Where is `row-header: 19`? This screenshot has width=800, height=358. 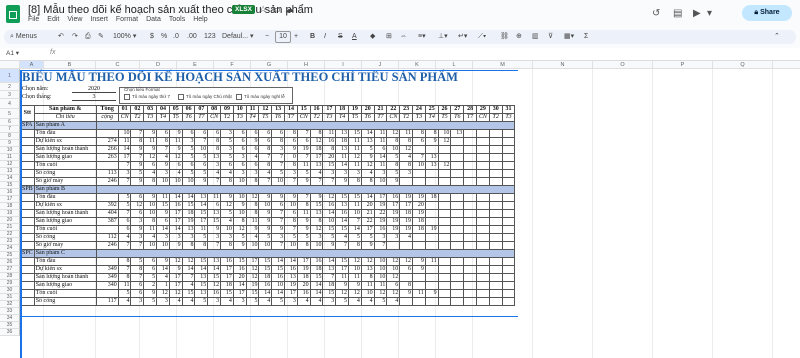
row-header: 19 is located at coordinates (10, 213).